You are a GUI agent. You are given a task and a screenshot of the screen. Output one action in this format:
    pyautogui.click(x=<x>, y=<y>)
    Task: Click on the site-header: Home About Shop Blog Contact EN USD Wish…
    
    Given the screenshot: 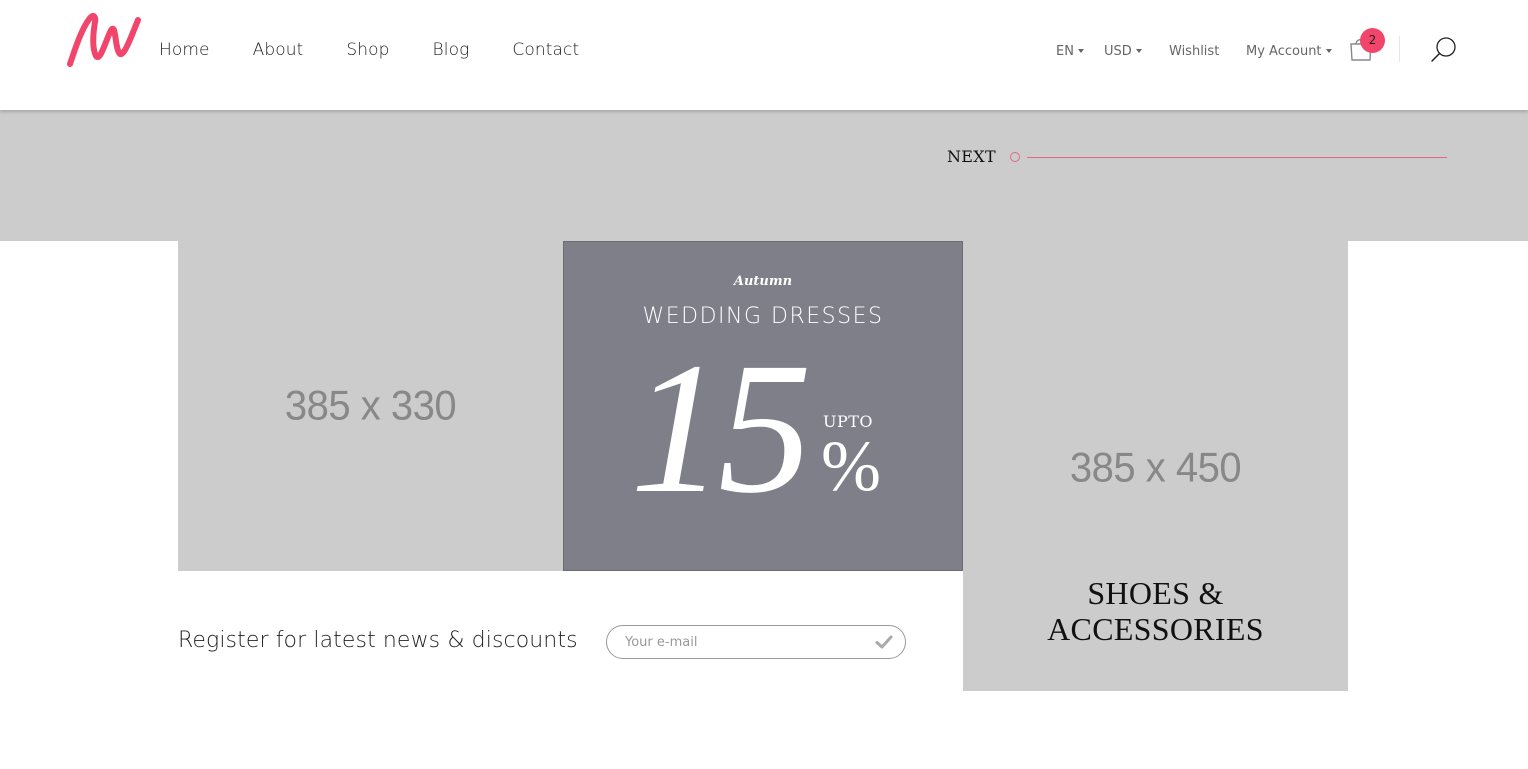 What is the action you would take?
    pyautogui.click(x=764, y=55)
    